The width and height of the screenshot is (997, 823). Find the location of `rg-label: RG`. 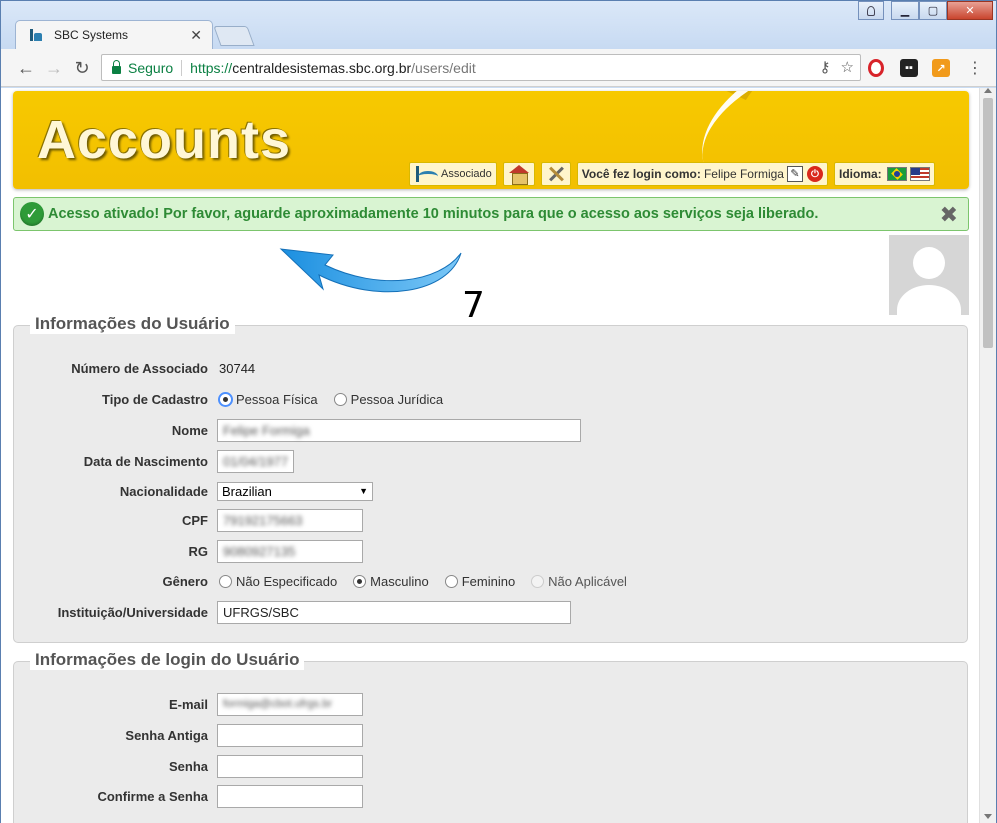

rg-label: RG is located at coordinates (198, 551).